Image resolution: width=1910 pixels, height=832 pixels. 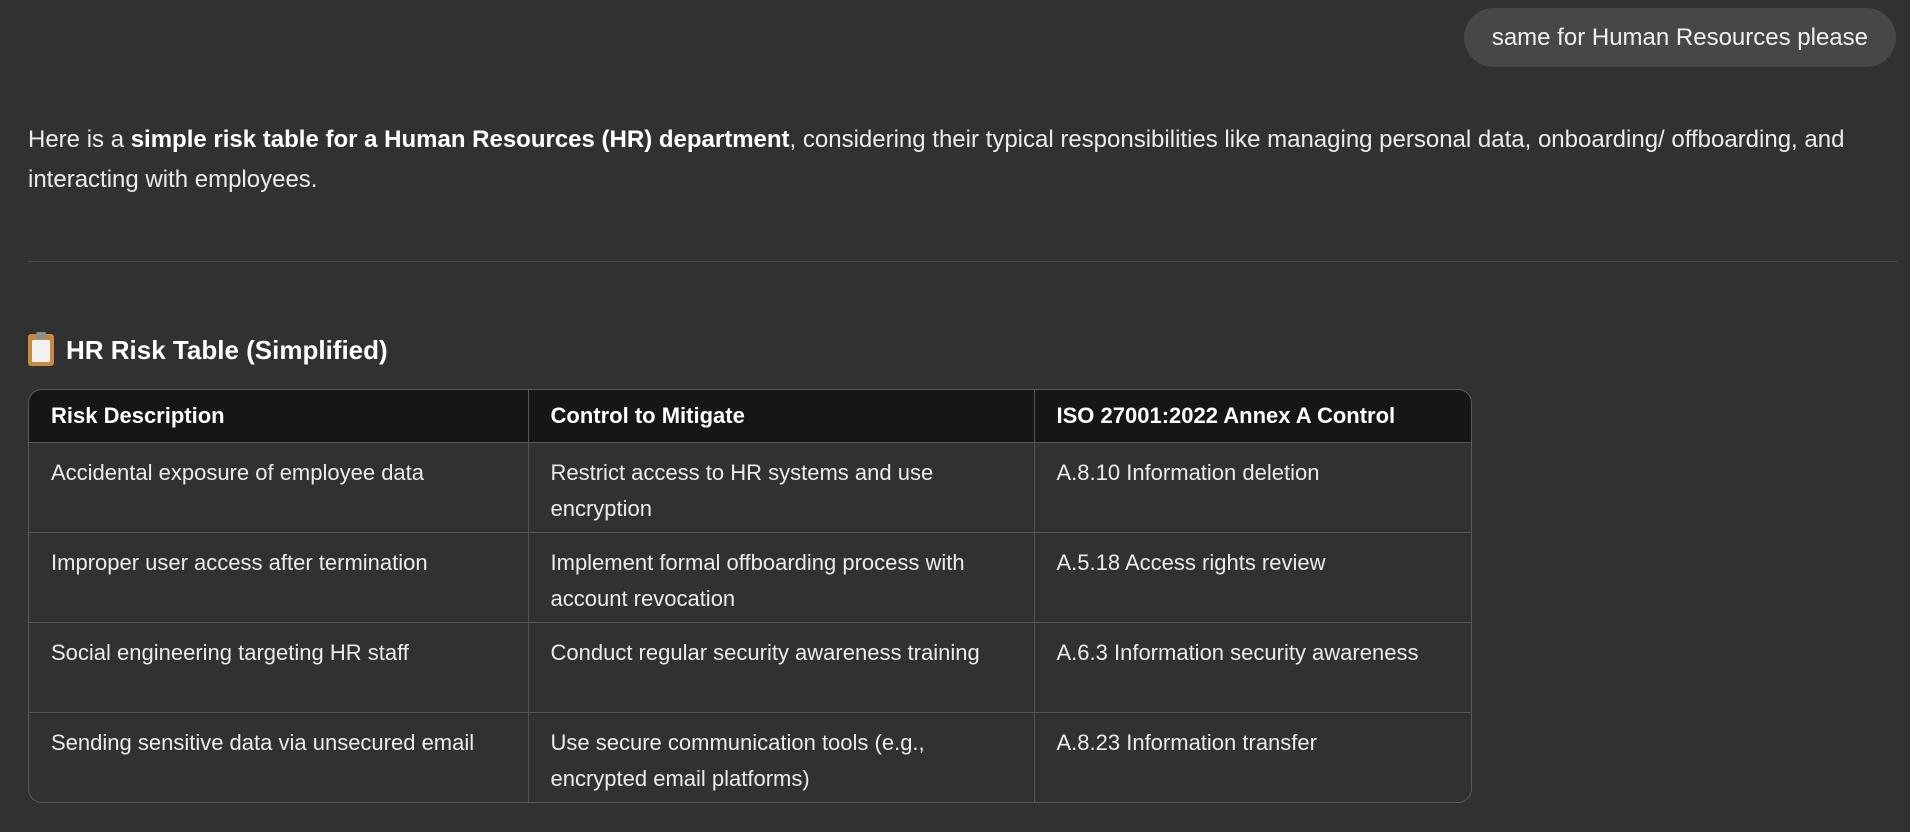 What do you see at coordinates (279, 576) in the screenshot?
I see `cell-risk: Improper user access after termination` at bounding box center [279, 576].